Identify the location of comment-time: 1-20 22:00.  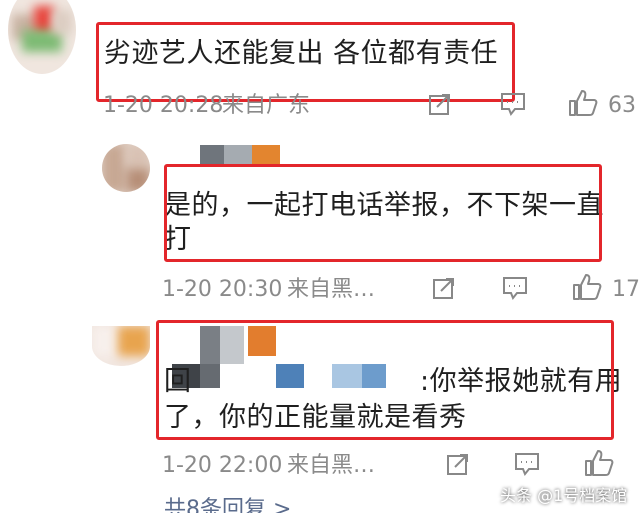
(222, 465).